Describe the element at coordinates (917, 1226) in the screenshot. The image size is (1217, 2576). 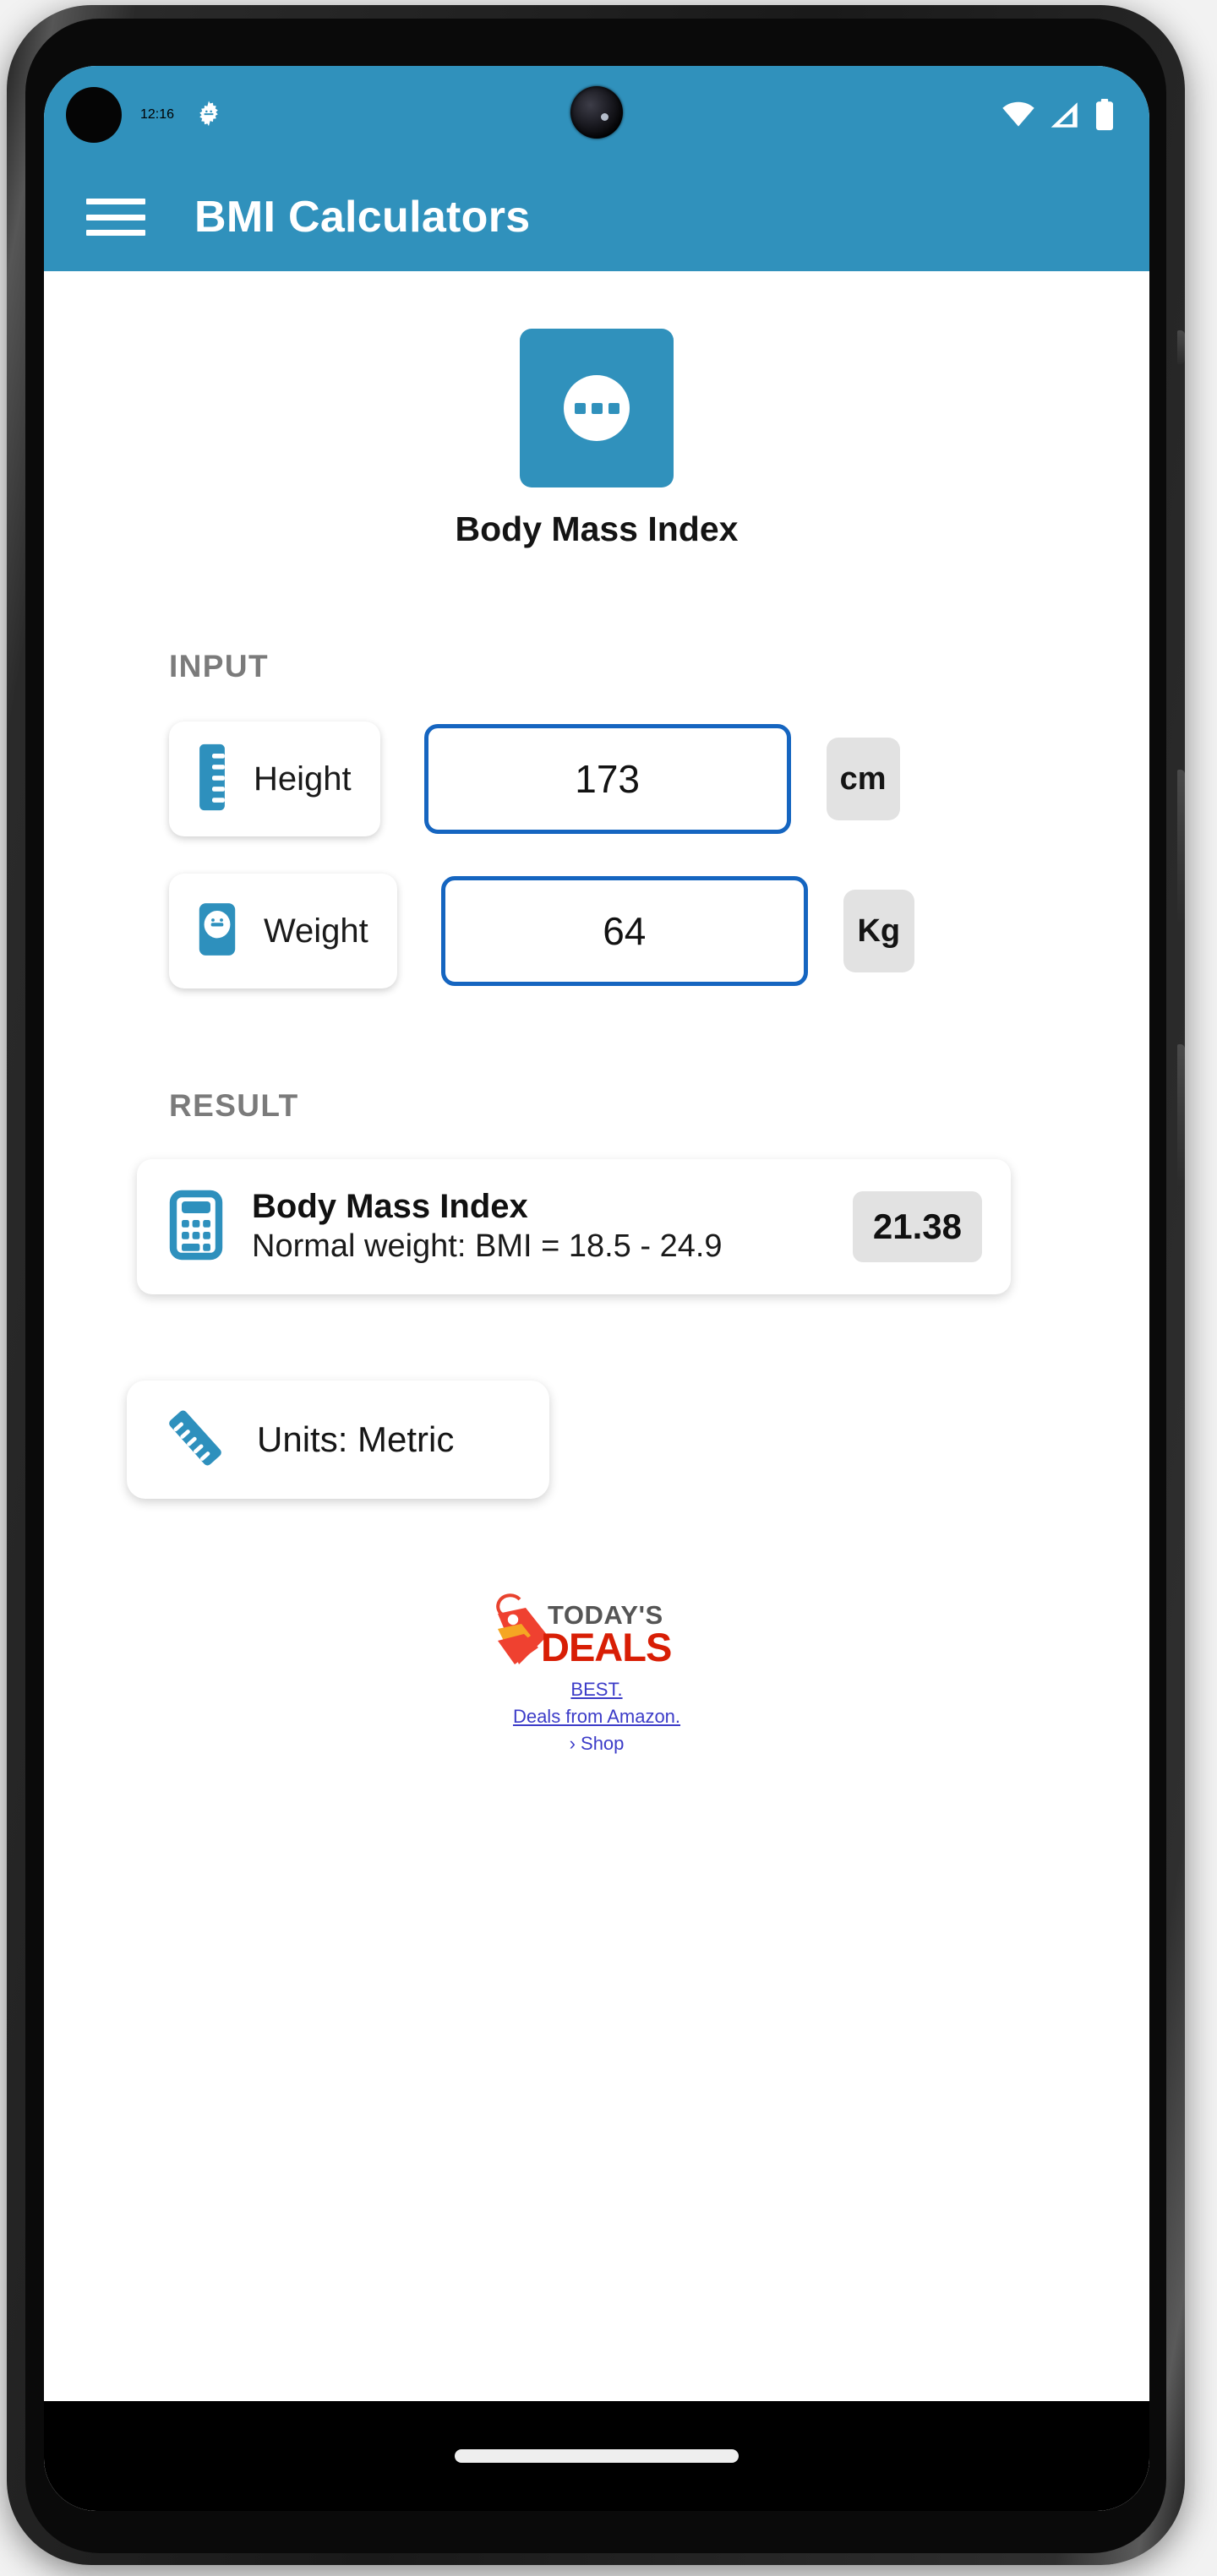
I see `bmi-value-badge: 21.38` at that location.